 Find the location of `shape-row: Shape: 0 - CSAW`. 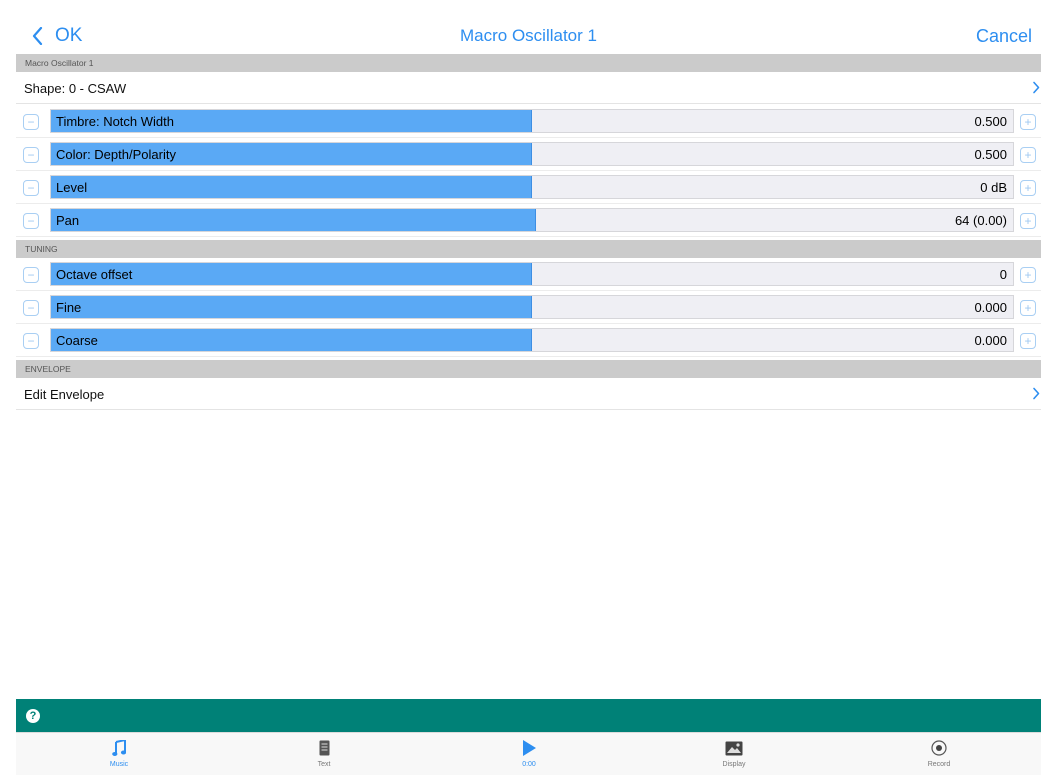

shape-row: Shape: 0 - CSAW is located at coordinates (528, 88).